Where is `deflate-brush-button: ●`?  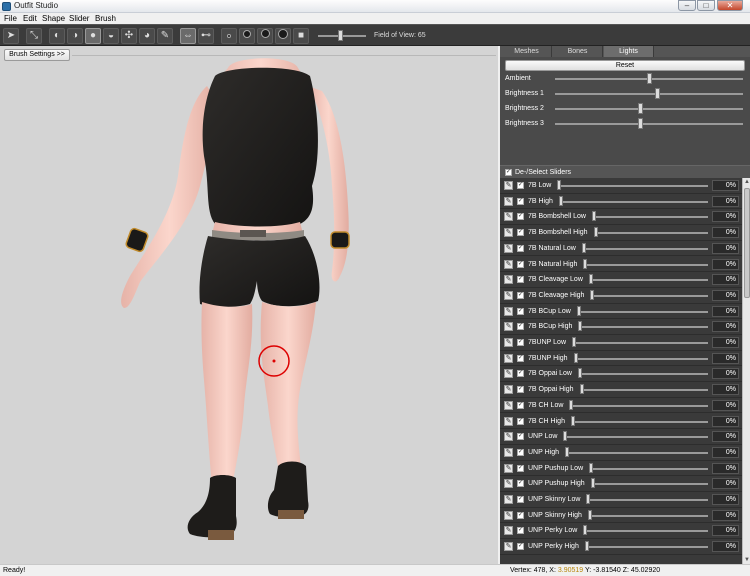
deflate-brush-button: ● is located at coordinates (93, 36).